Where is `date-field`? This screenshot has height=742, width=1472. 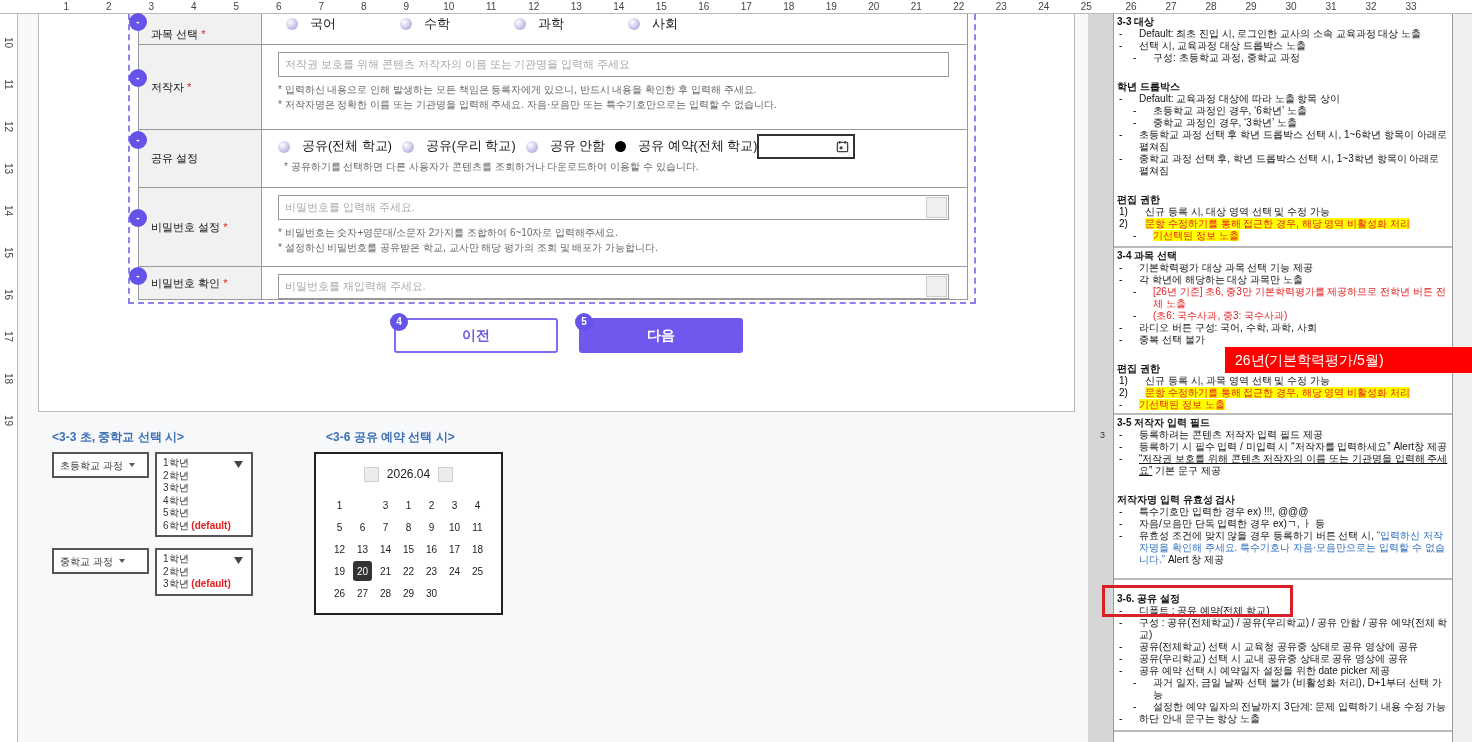
date-field is located at coordinates (806, 146).